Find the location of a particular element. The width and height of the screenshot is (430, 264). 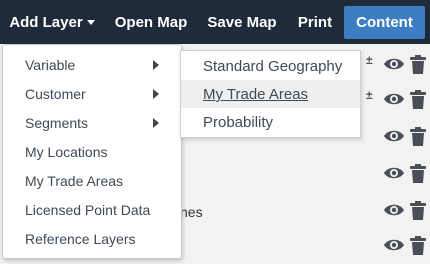

menu-item-label: My Locations is located at coordinates (66, 152).